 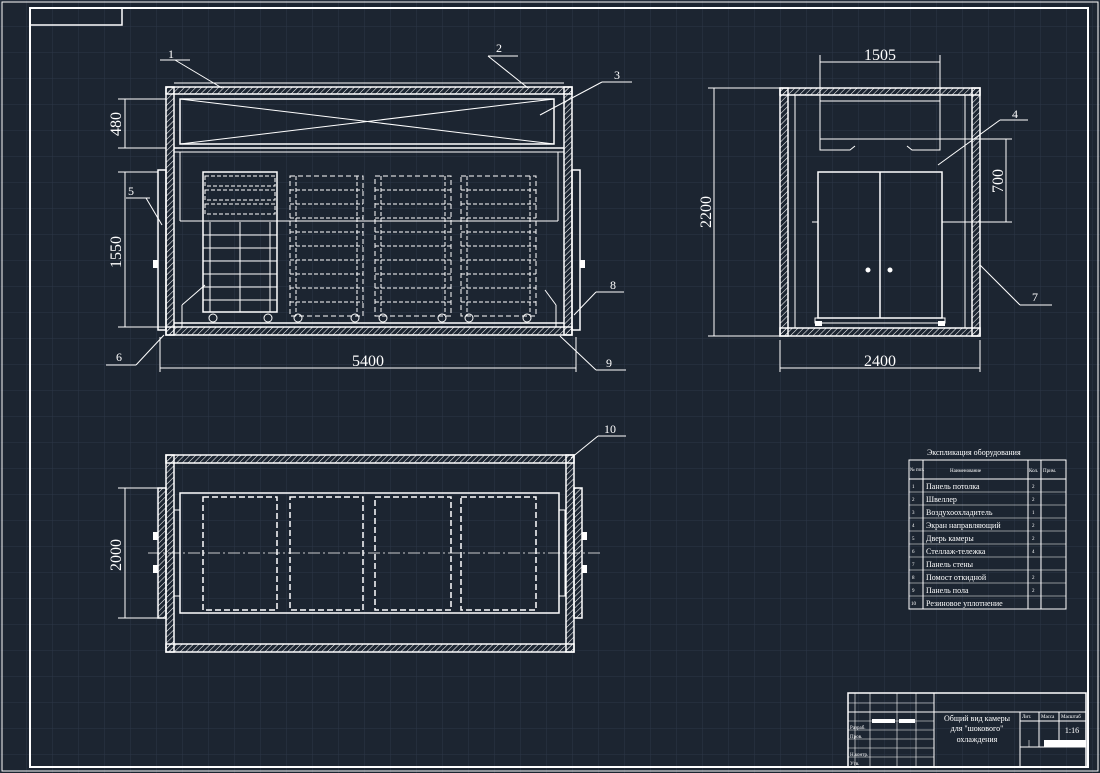 What do you see at coordinates (941, 499) in the screenshot?
I see `row-2-name: Швеллер` at bounding box center [941, 499].